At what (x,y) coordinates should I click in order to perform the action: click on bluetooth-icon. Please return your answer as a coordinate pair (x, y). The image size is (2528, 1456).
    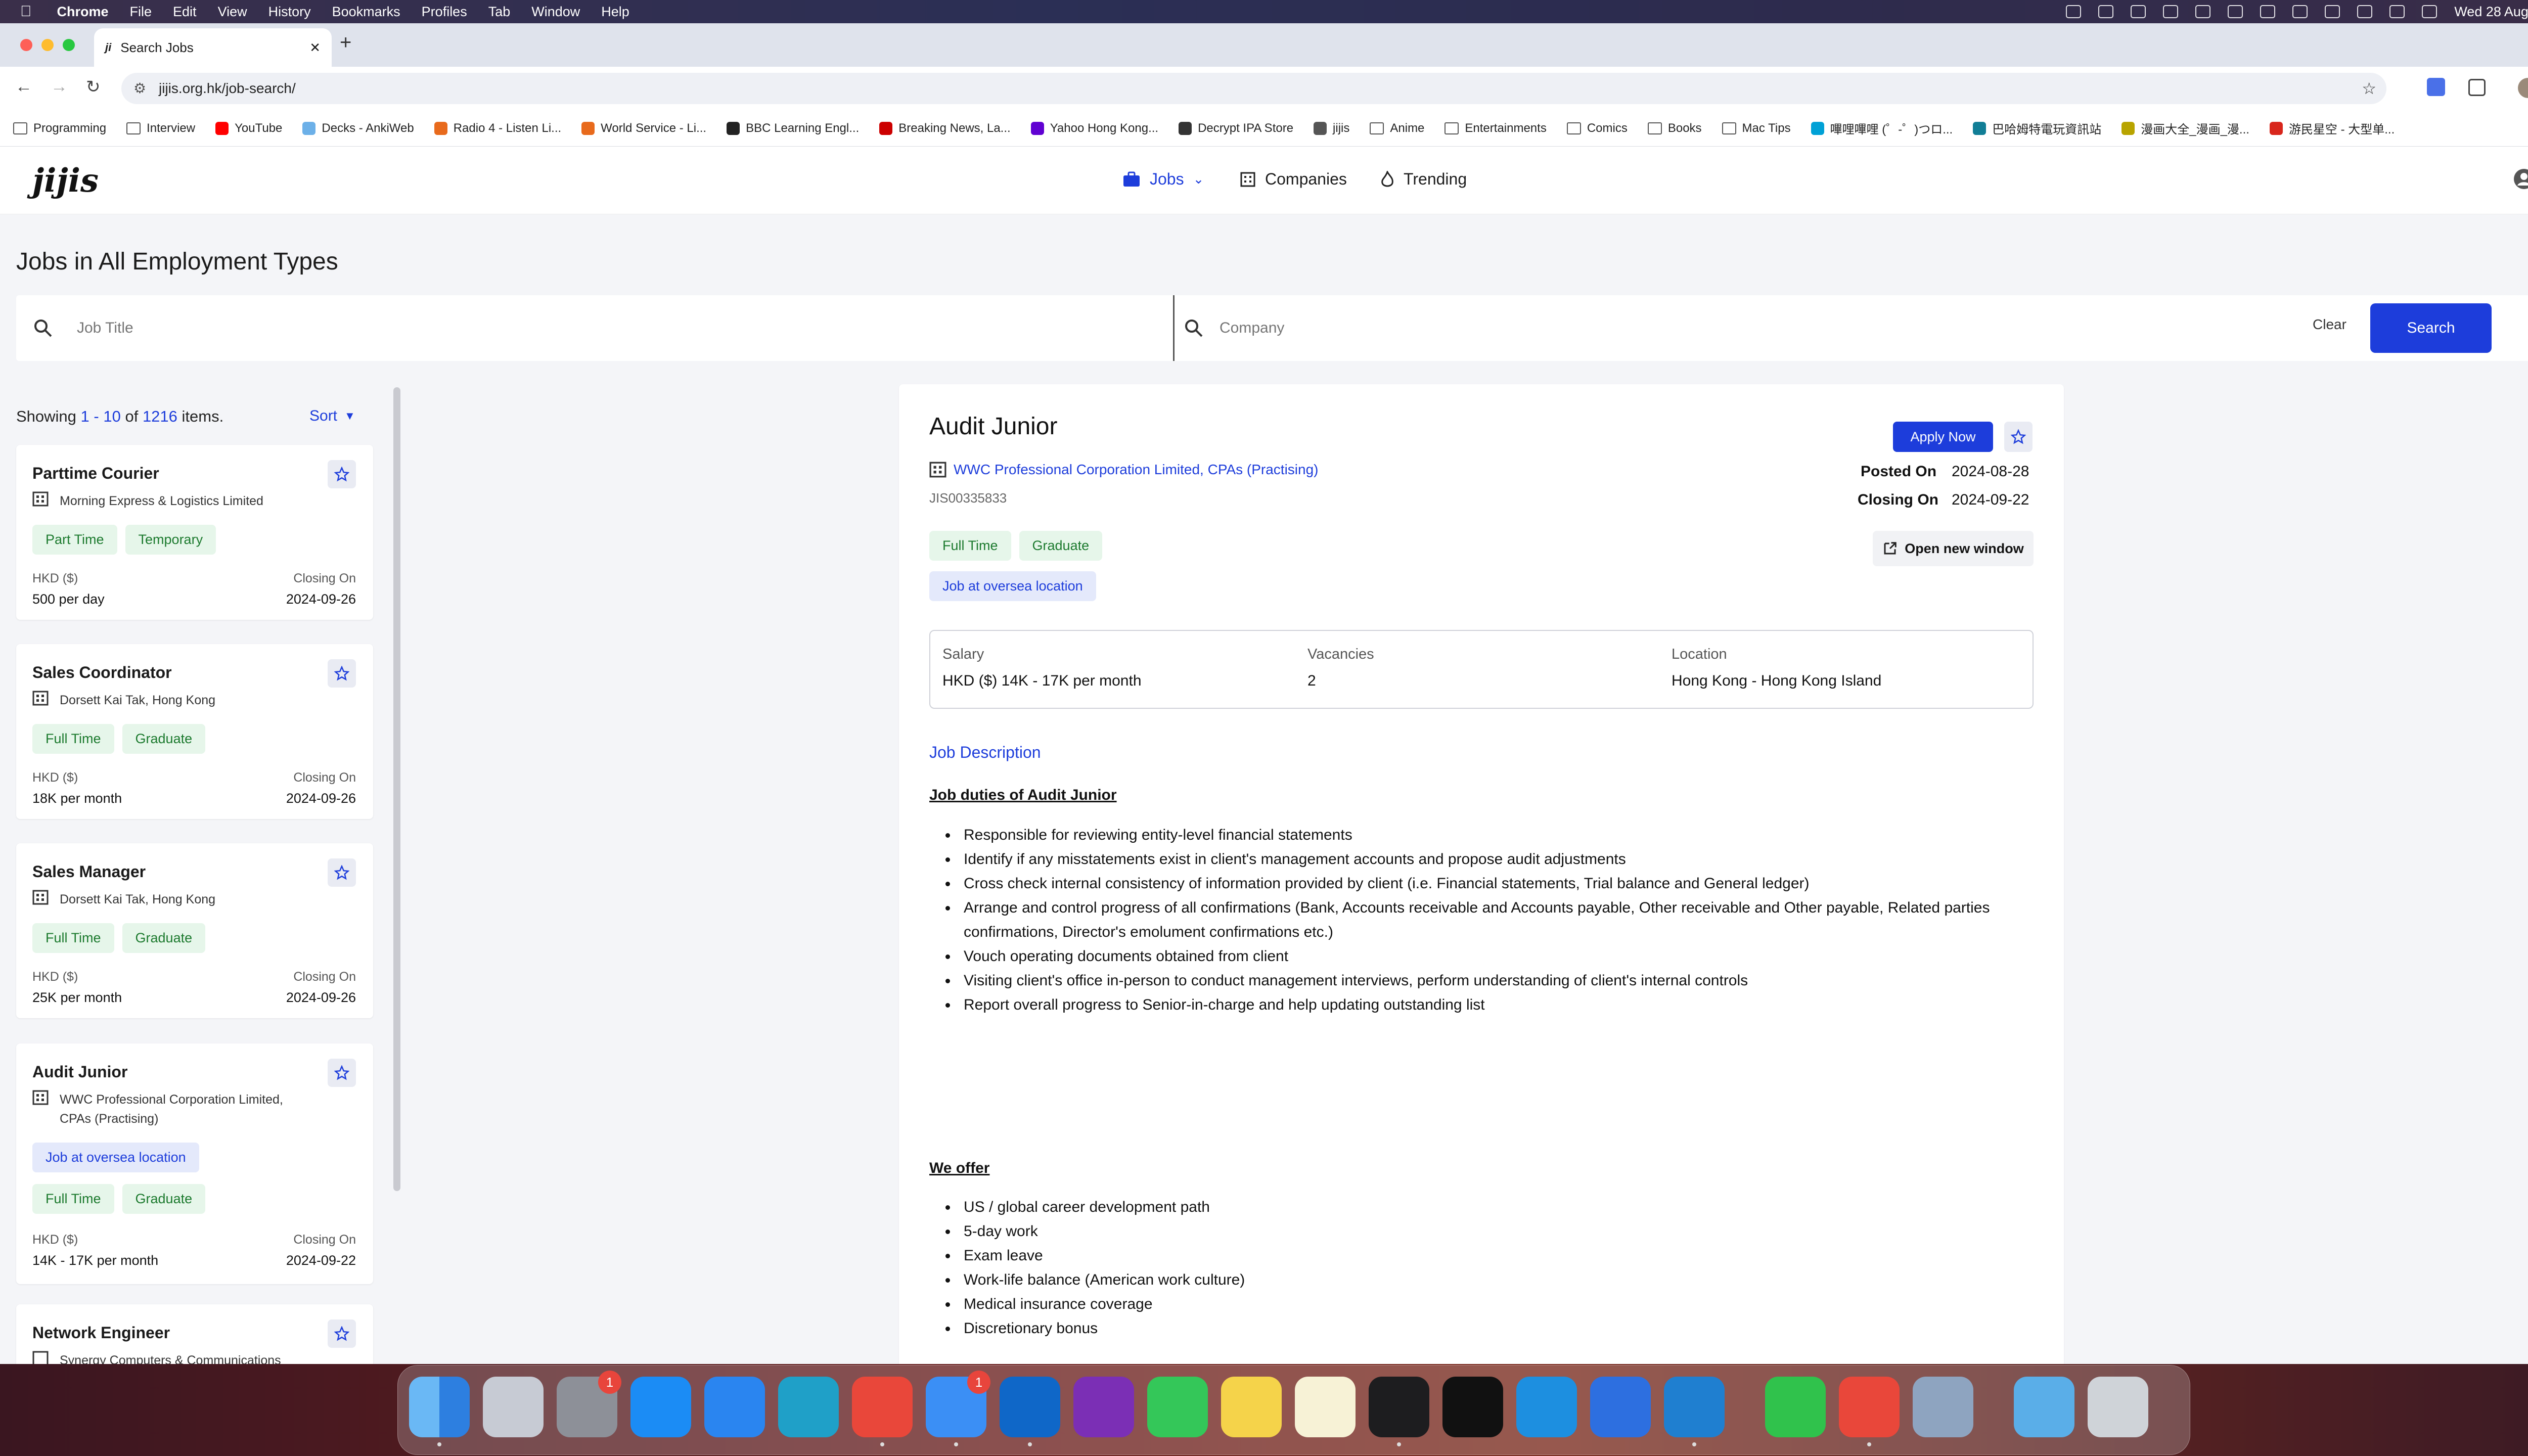
    Looking at the image, I should click on (2236, 11).